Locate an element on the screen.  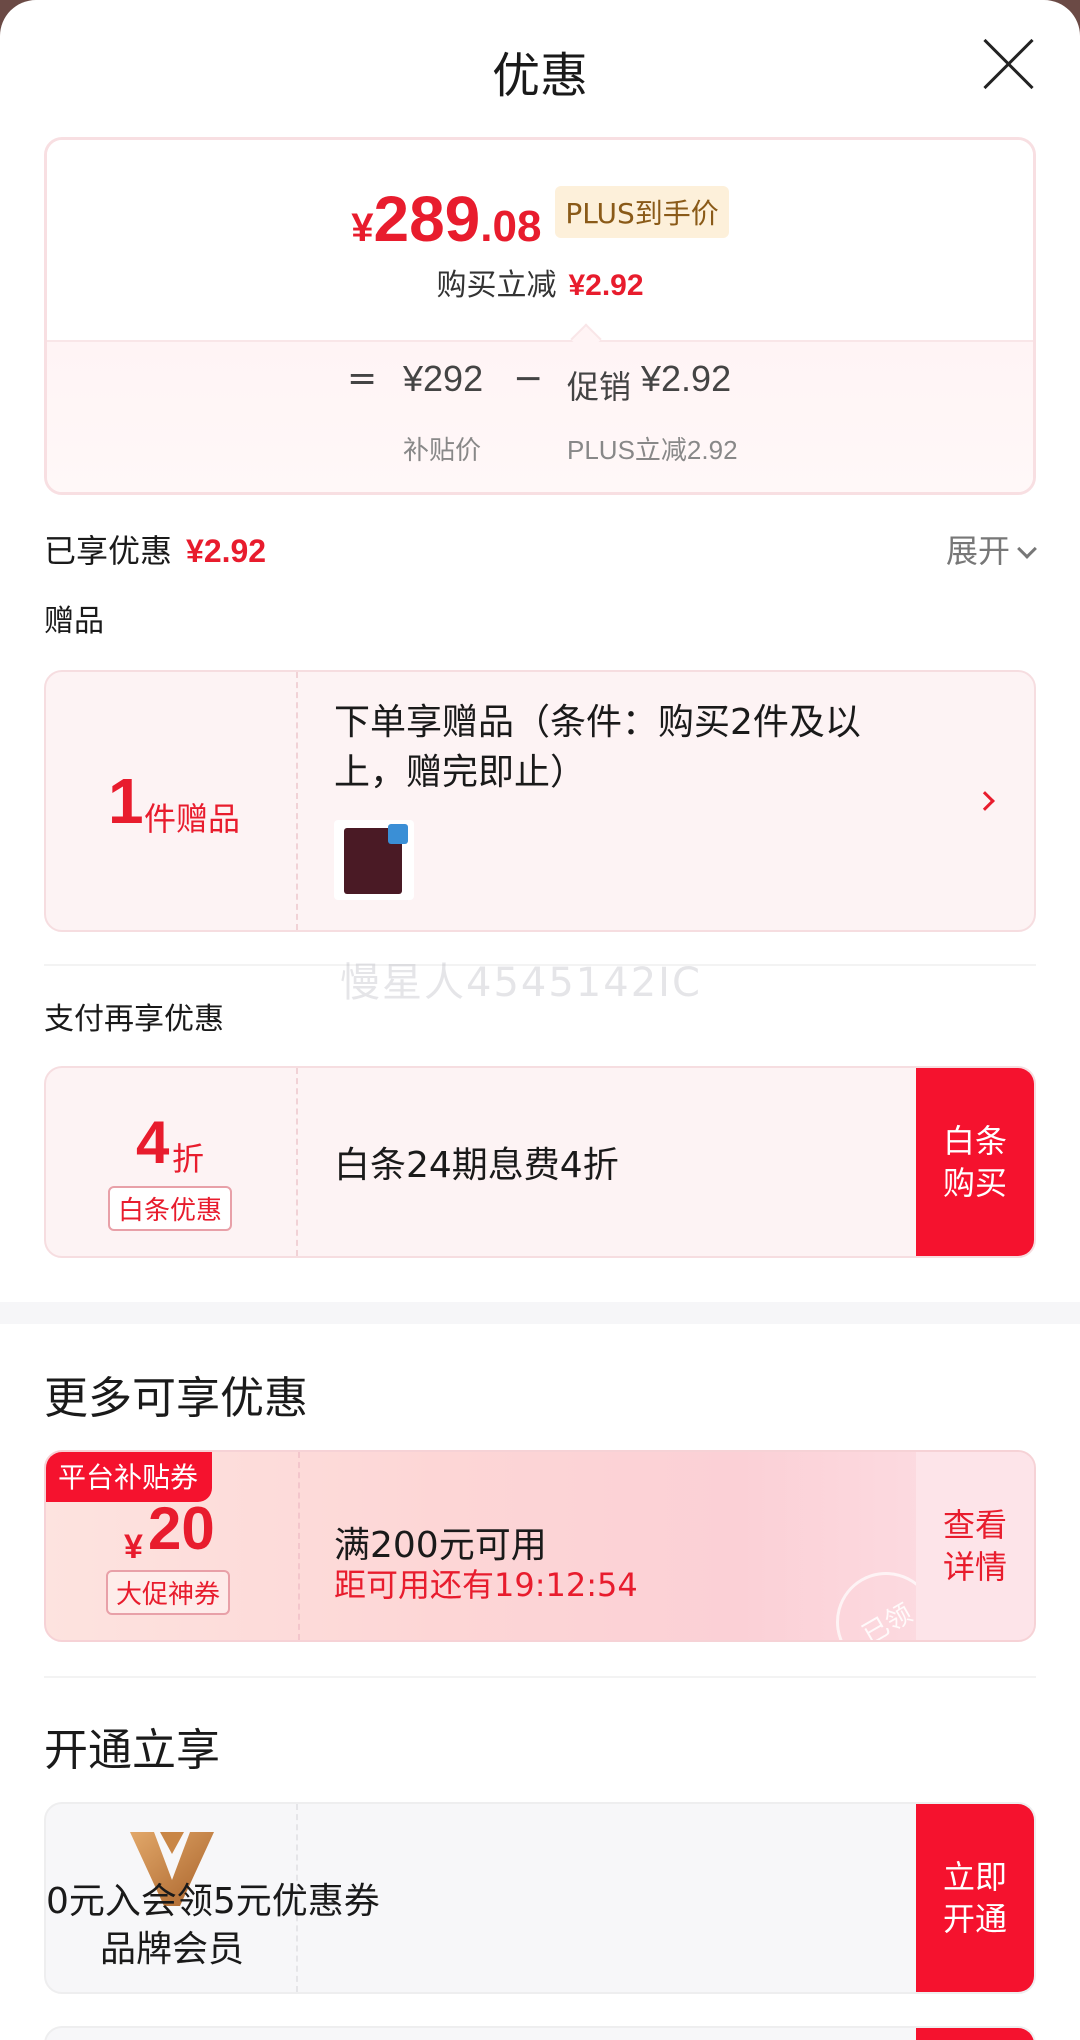
chevron-right-icon is located at coordinates (985, 801).